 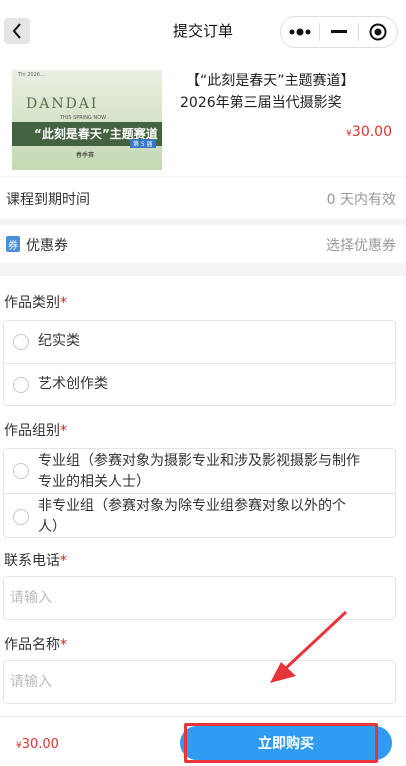 What do you see at coordinates (35, 431) in the screenshot?
I see `group-label: 作品组别*` at bounding box center [35, 431].